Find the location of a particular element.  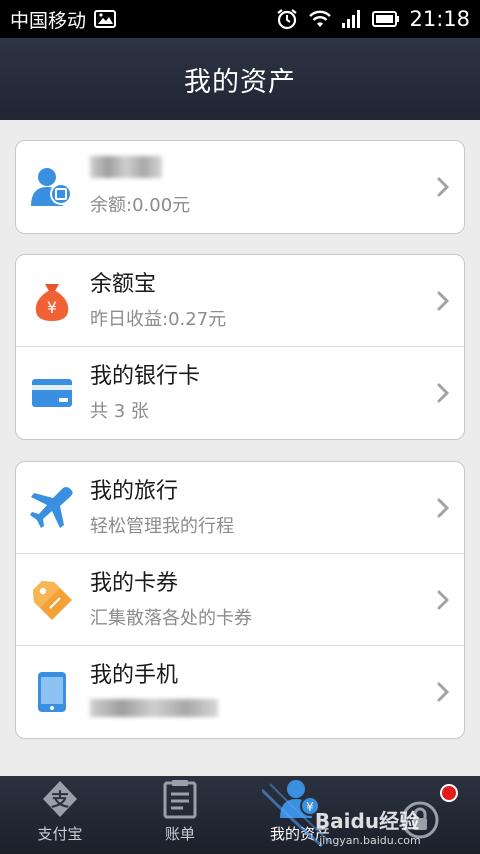

svg-text: 支 is located at coordinates (60, 800).